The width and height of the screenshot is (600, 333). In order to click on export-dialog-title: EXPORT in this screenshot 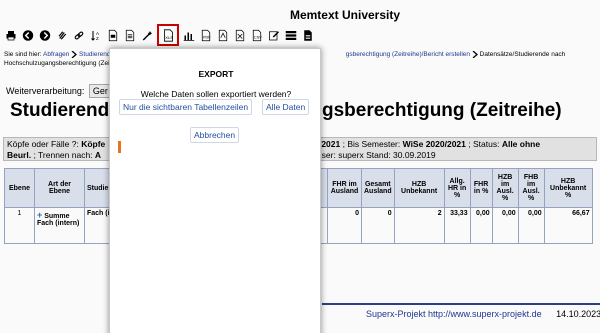, I will do `click(216, 74)`.